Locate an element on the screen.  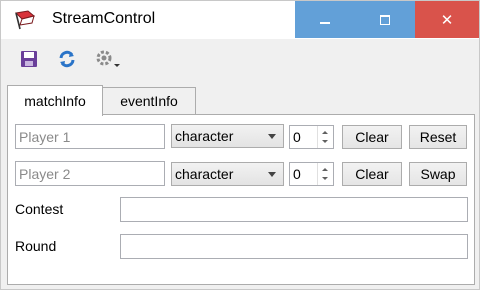
player2-score-stepper: 0 is located at coordinates (311, 174).